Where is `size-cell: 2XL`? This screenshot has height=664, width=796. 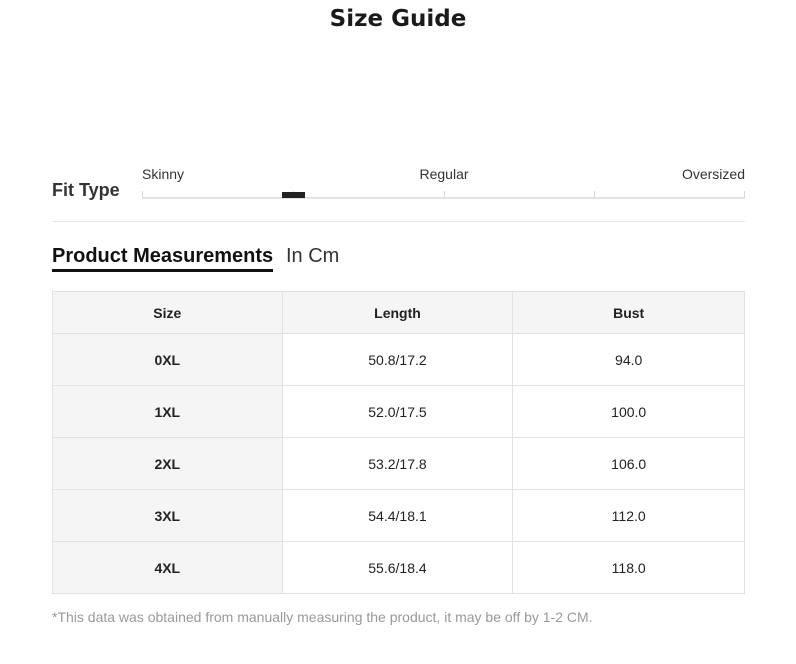
size-cell: 2XL is located at coordinates (167, 463).